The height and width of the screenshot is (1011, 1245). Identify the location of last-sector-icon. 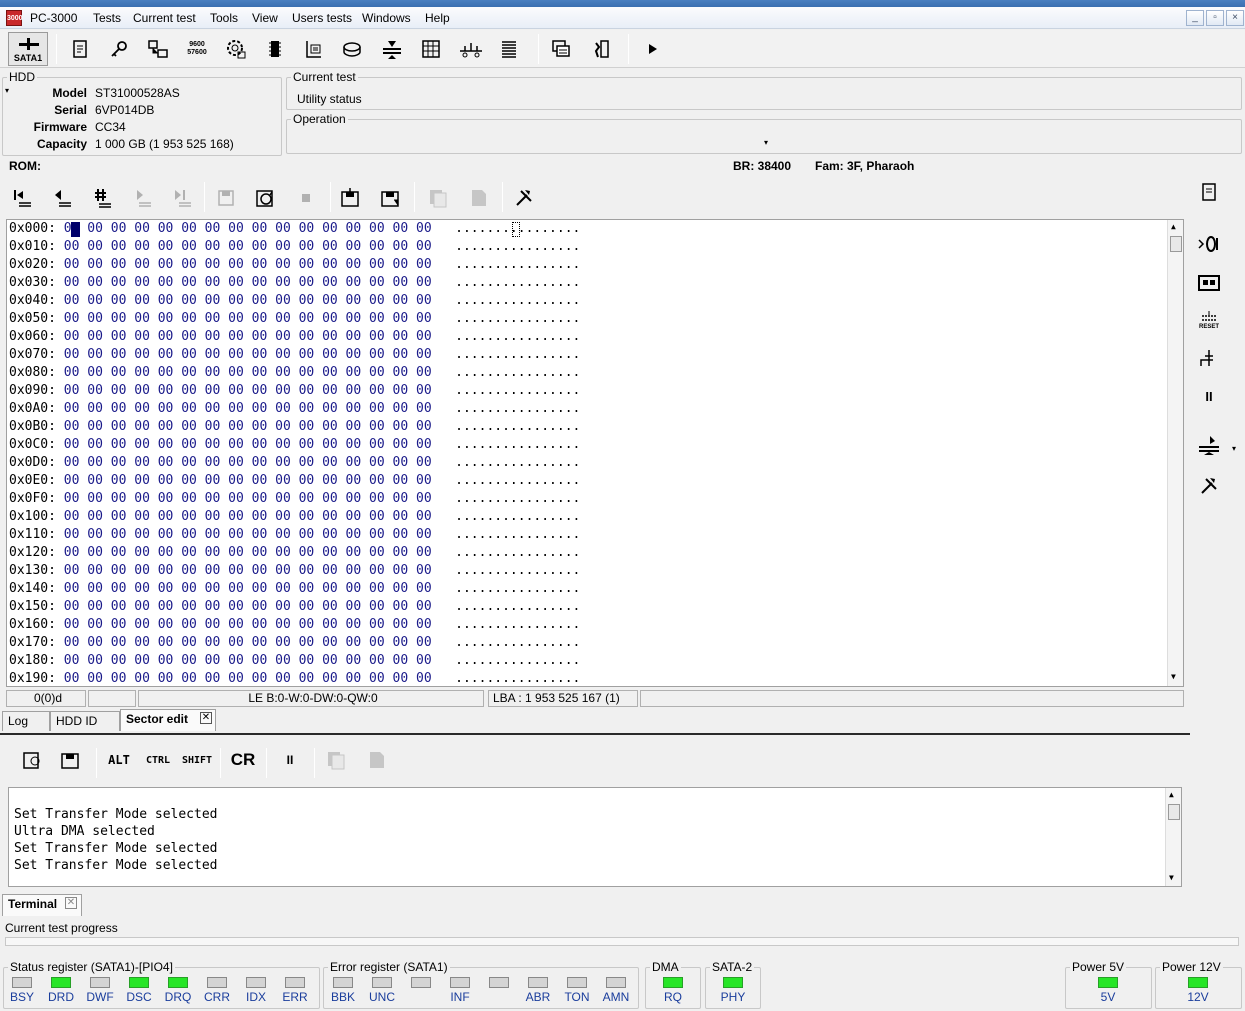
(182, 198).